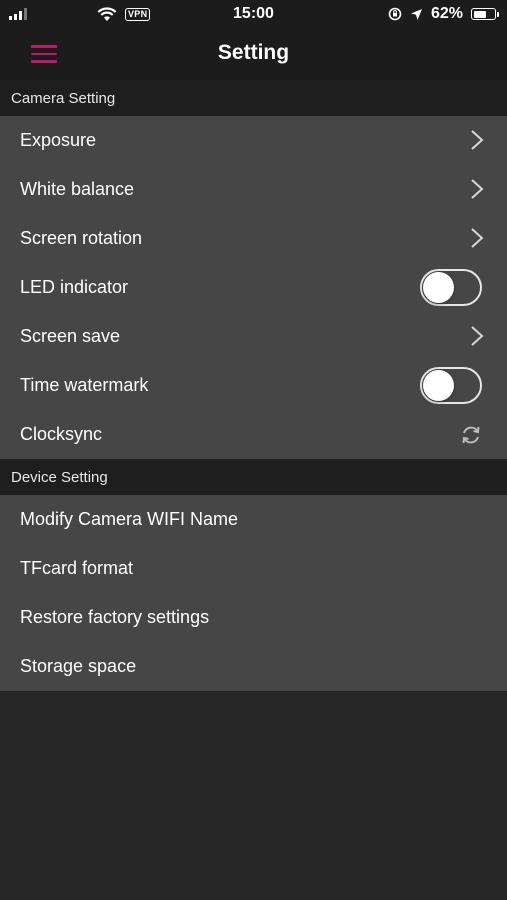 This screenshot has width=507, height=900. Describe the element at coordinates (253, 617) in the screenshot. I see `row-restore-factory: Restore factory settings` at that location.